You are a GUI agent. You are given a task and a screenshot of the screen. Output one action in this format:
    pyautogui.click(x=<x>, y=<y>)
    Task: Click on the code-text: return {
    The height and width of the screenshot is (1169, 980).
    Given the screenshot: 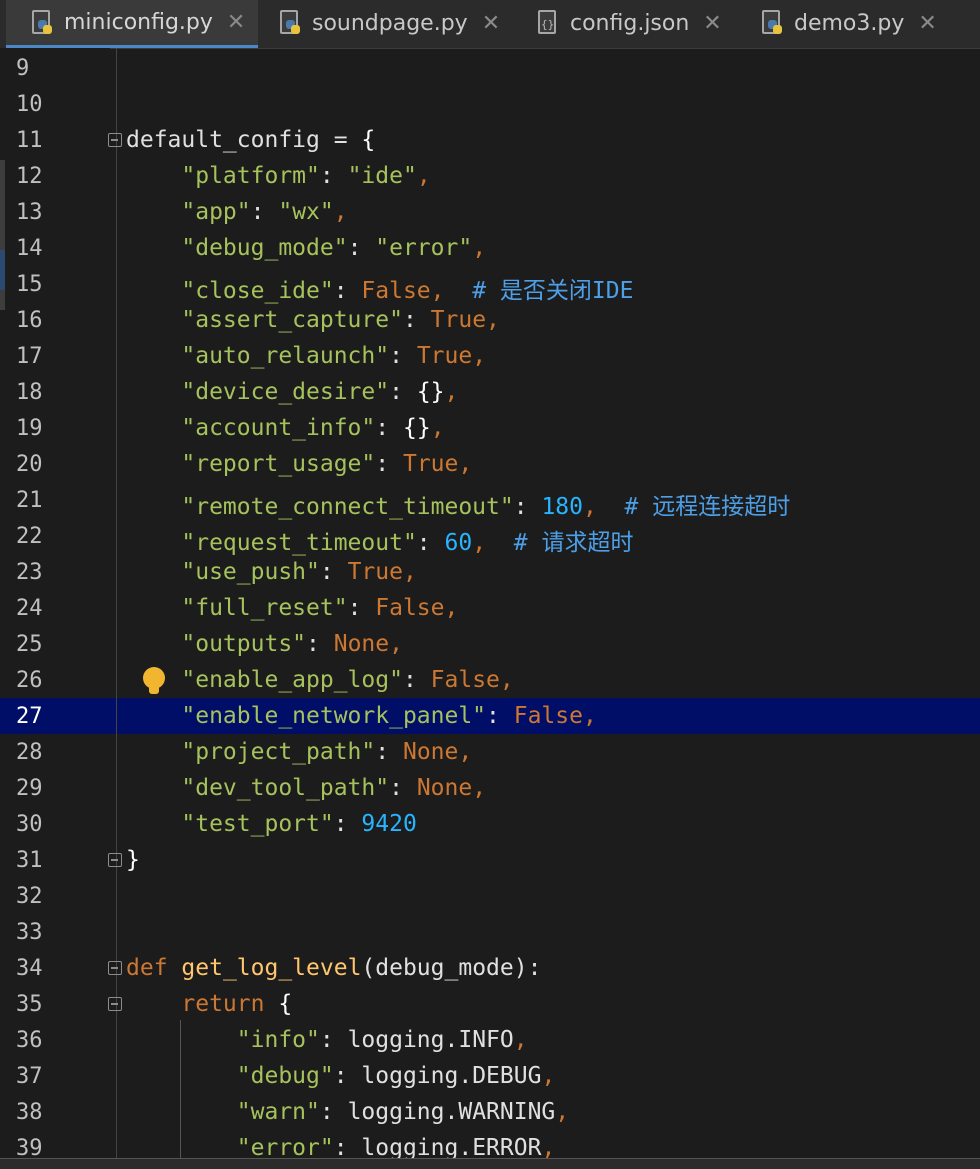 What is the action you would take?
    pyautogui.click(x=209, y=1004)
    